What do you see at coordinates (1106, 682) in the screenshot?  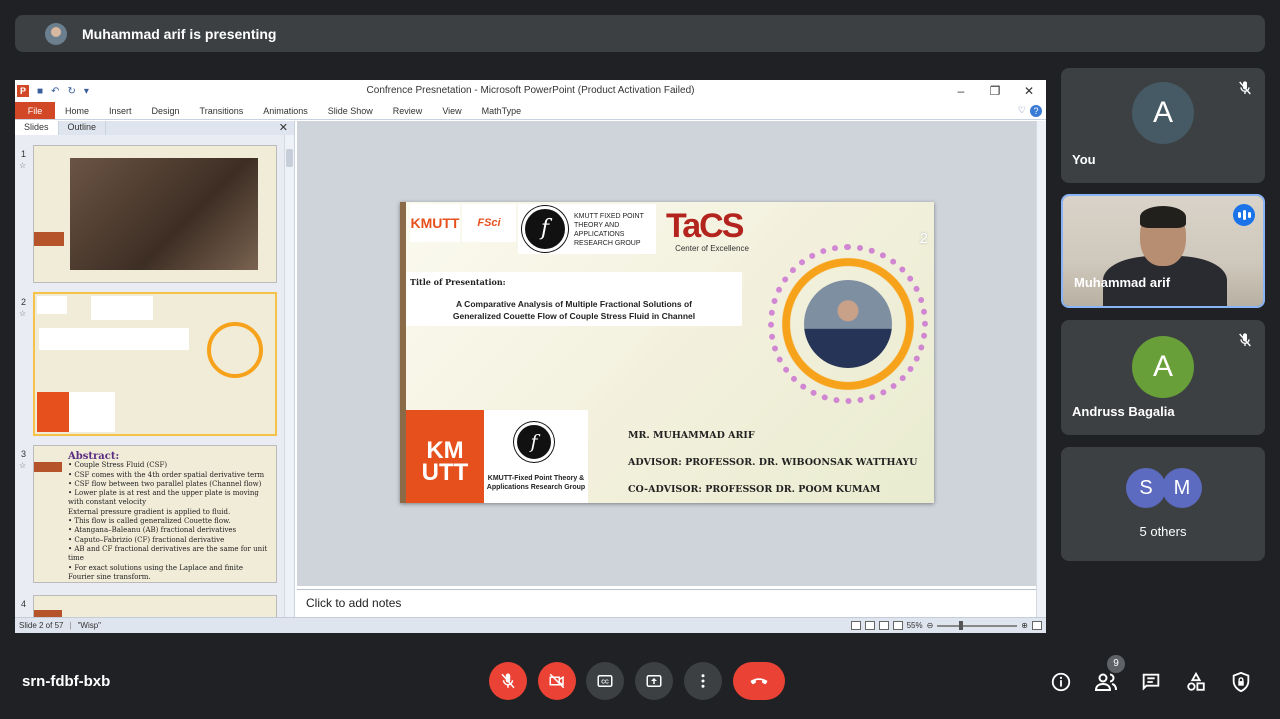 I see `people-button` at bounding box center [1106, 682].